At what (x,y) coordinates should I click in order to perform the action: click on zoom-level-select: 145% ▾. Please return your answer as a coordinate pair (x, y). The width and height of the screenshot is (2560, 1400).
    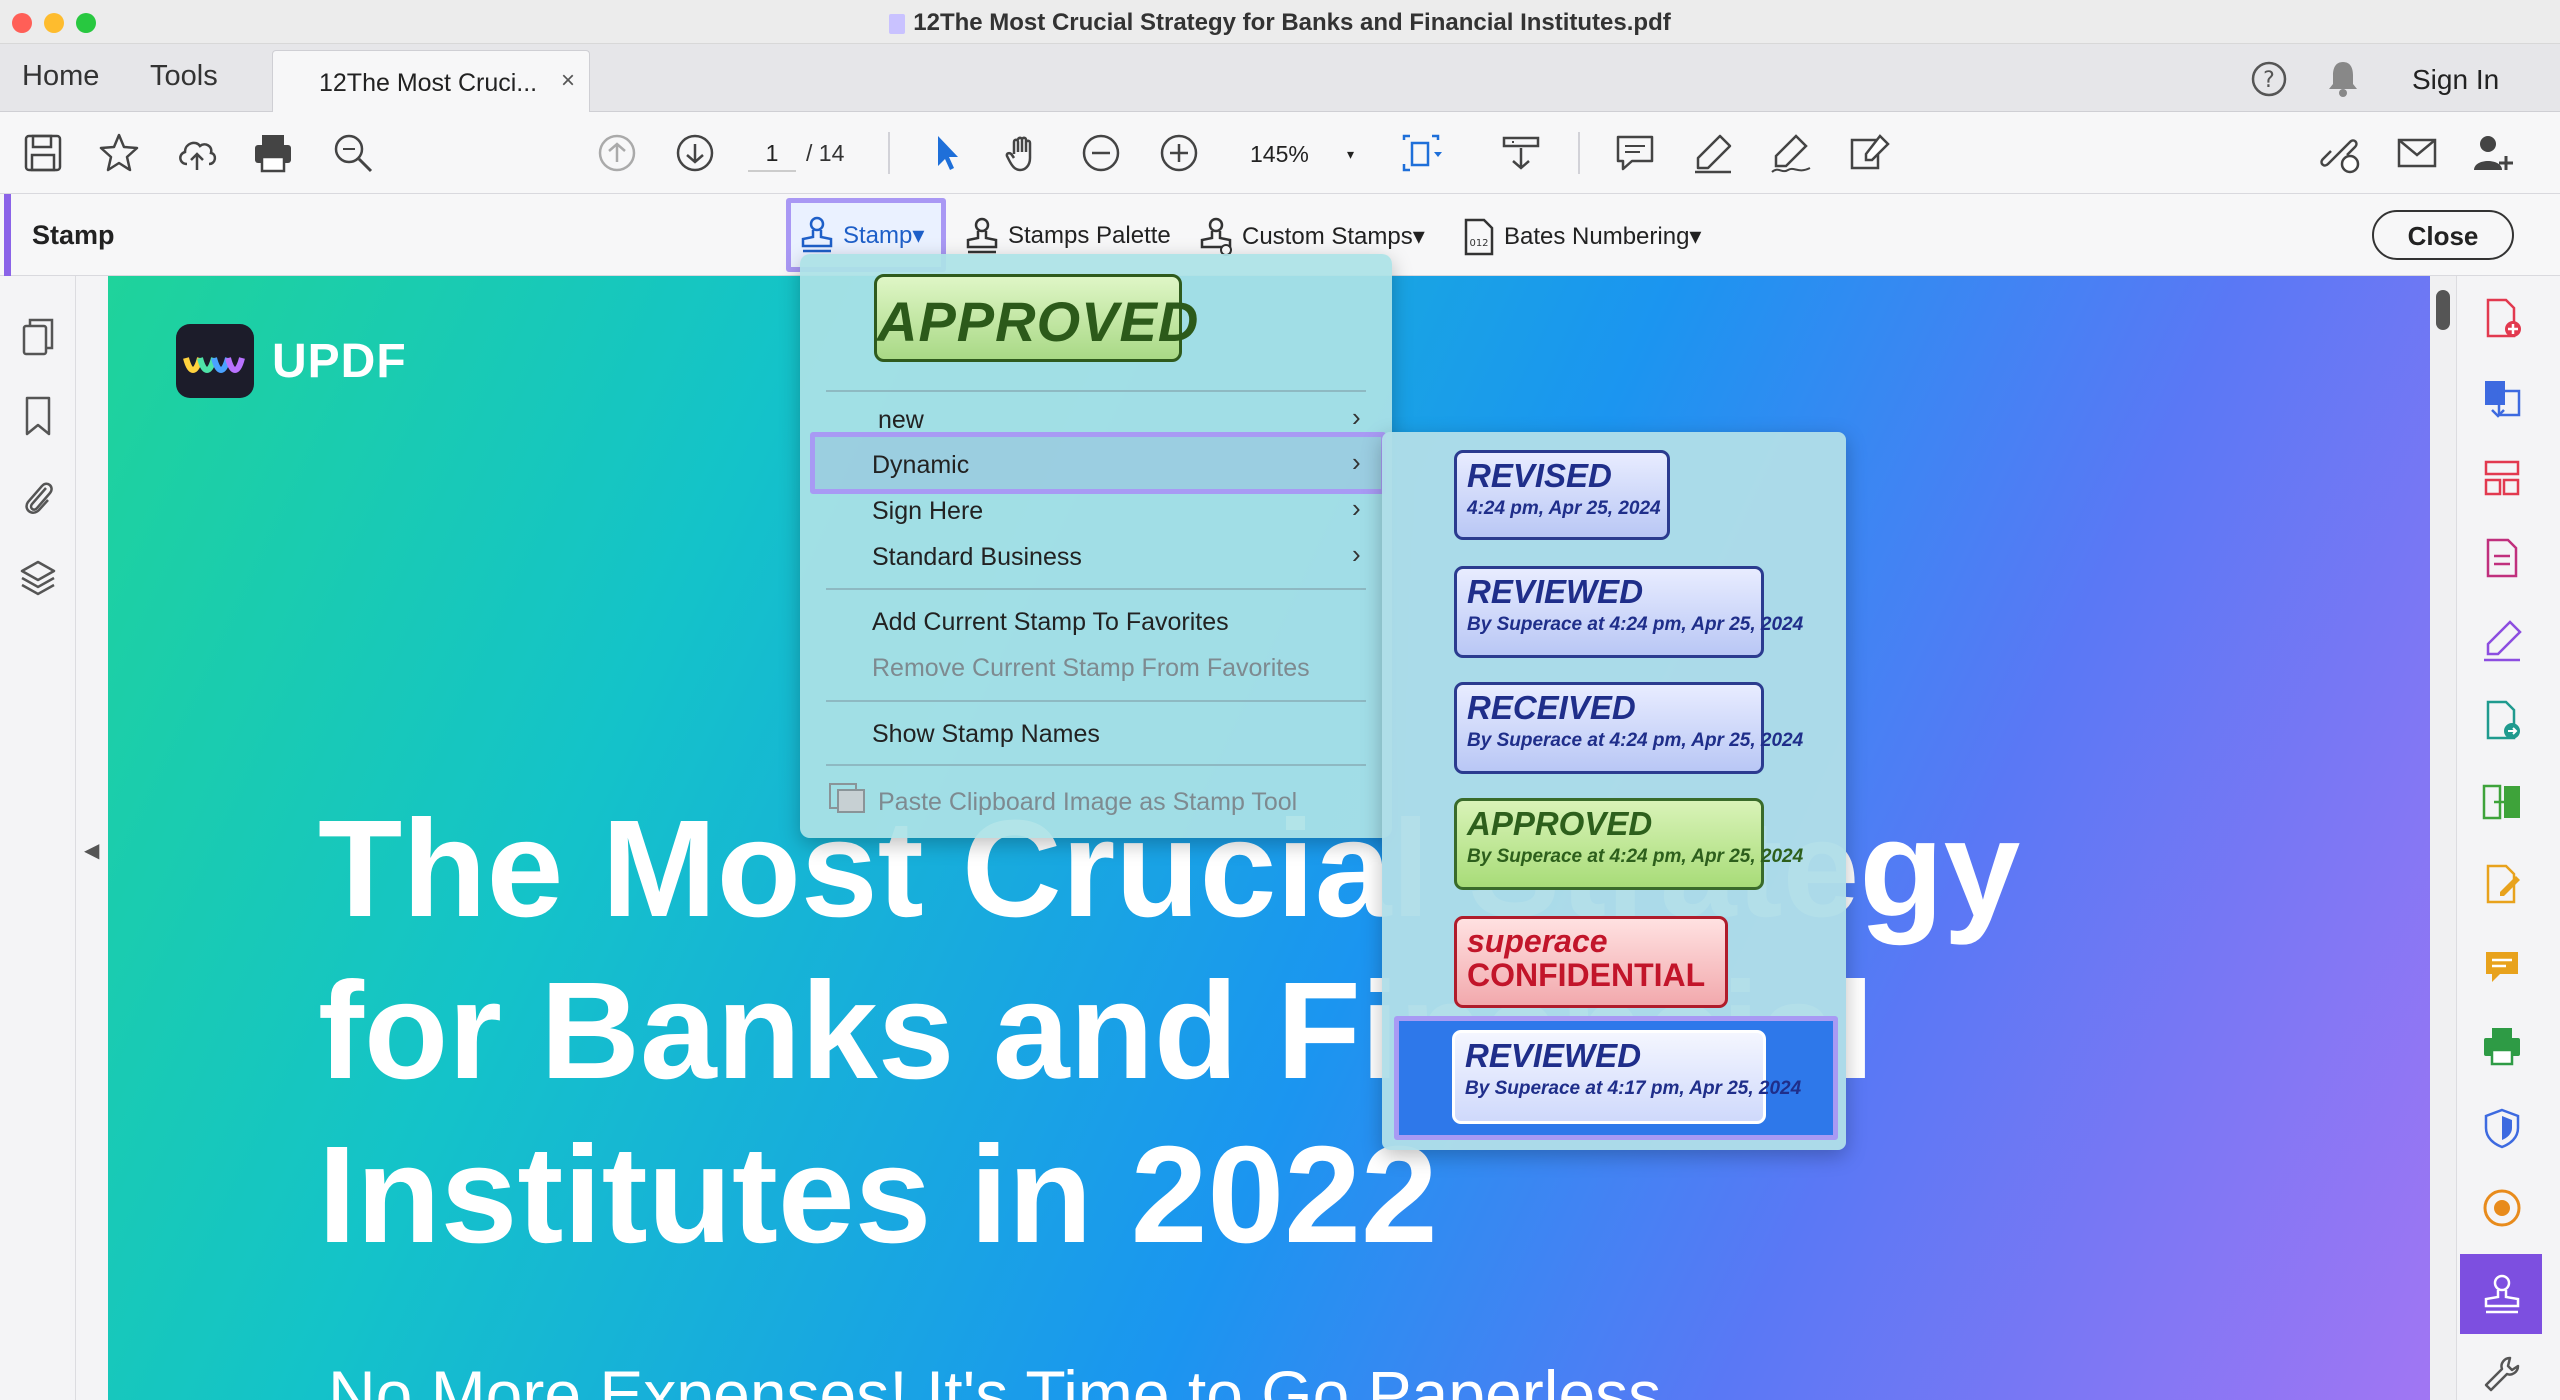
    Looking at the image, I should click on (1301, 153).